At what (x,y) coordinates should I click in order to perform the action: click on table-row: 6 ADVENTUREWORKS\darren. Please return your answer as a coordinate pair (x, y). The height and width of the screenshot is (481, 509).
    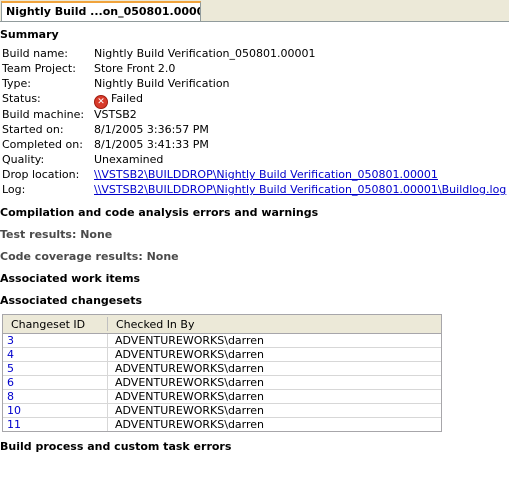
    Looking at the image, I should click on (222, 383).